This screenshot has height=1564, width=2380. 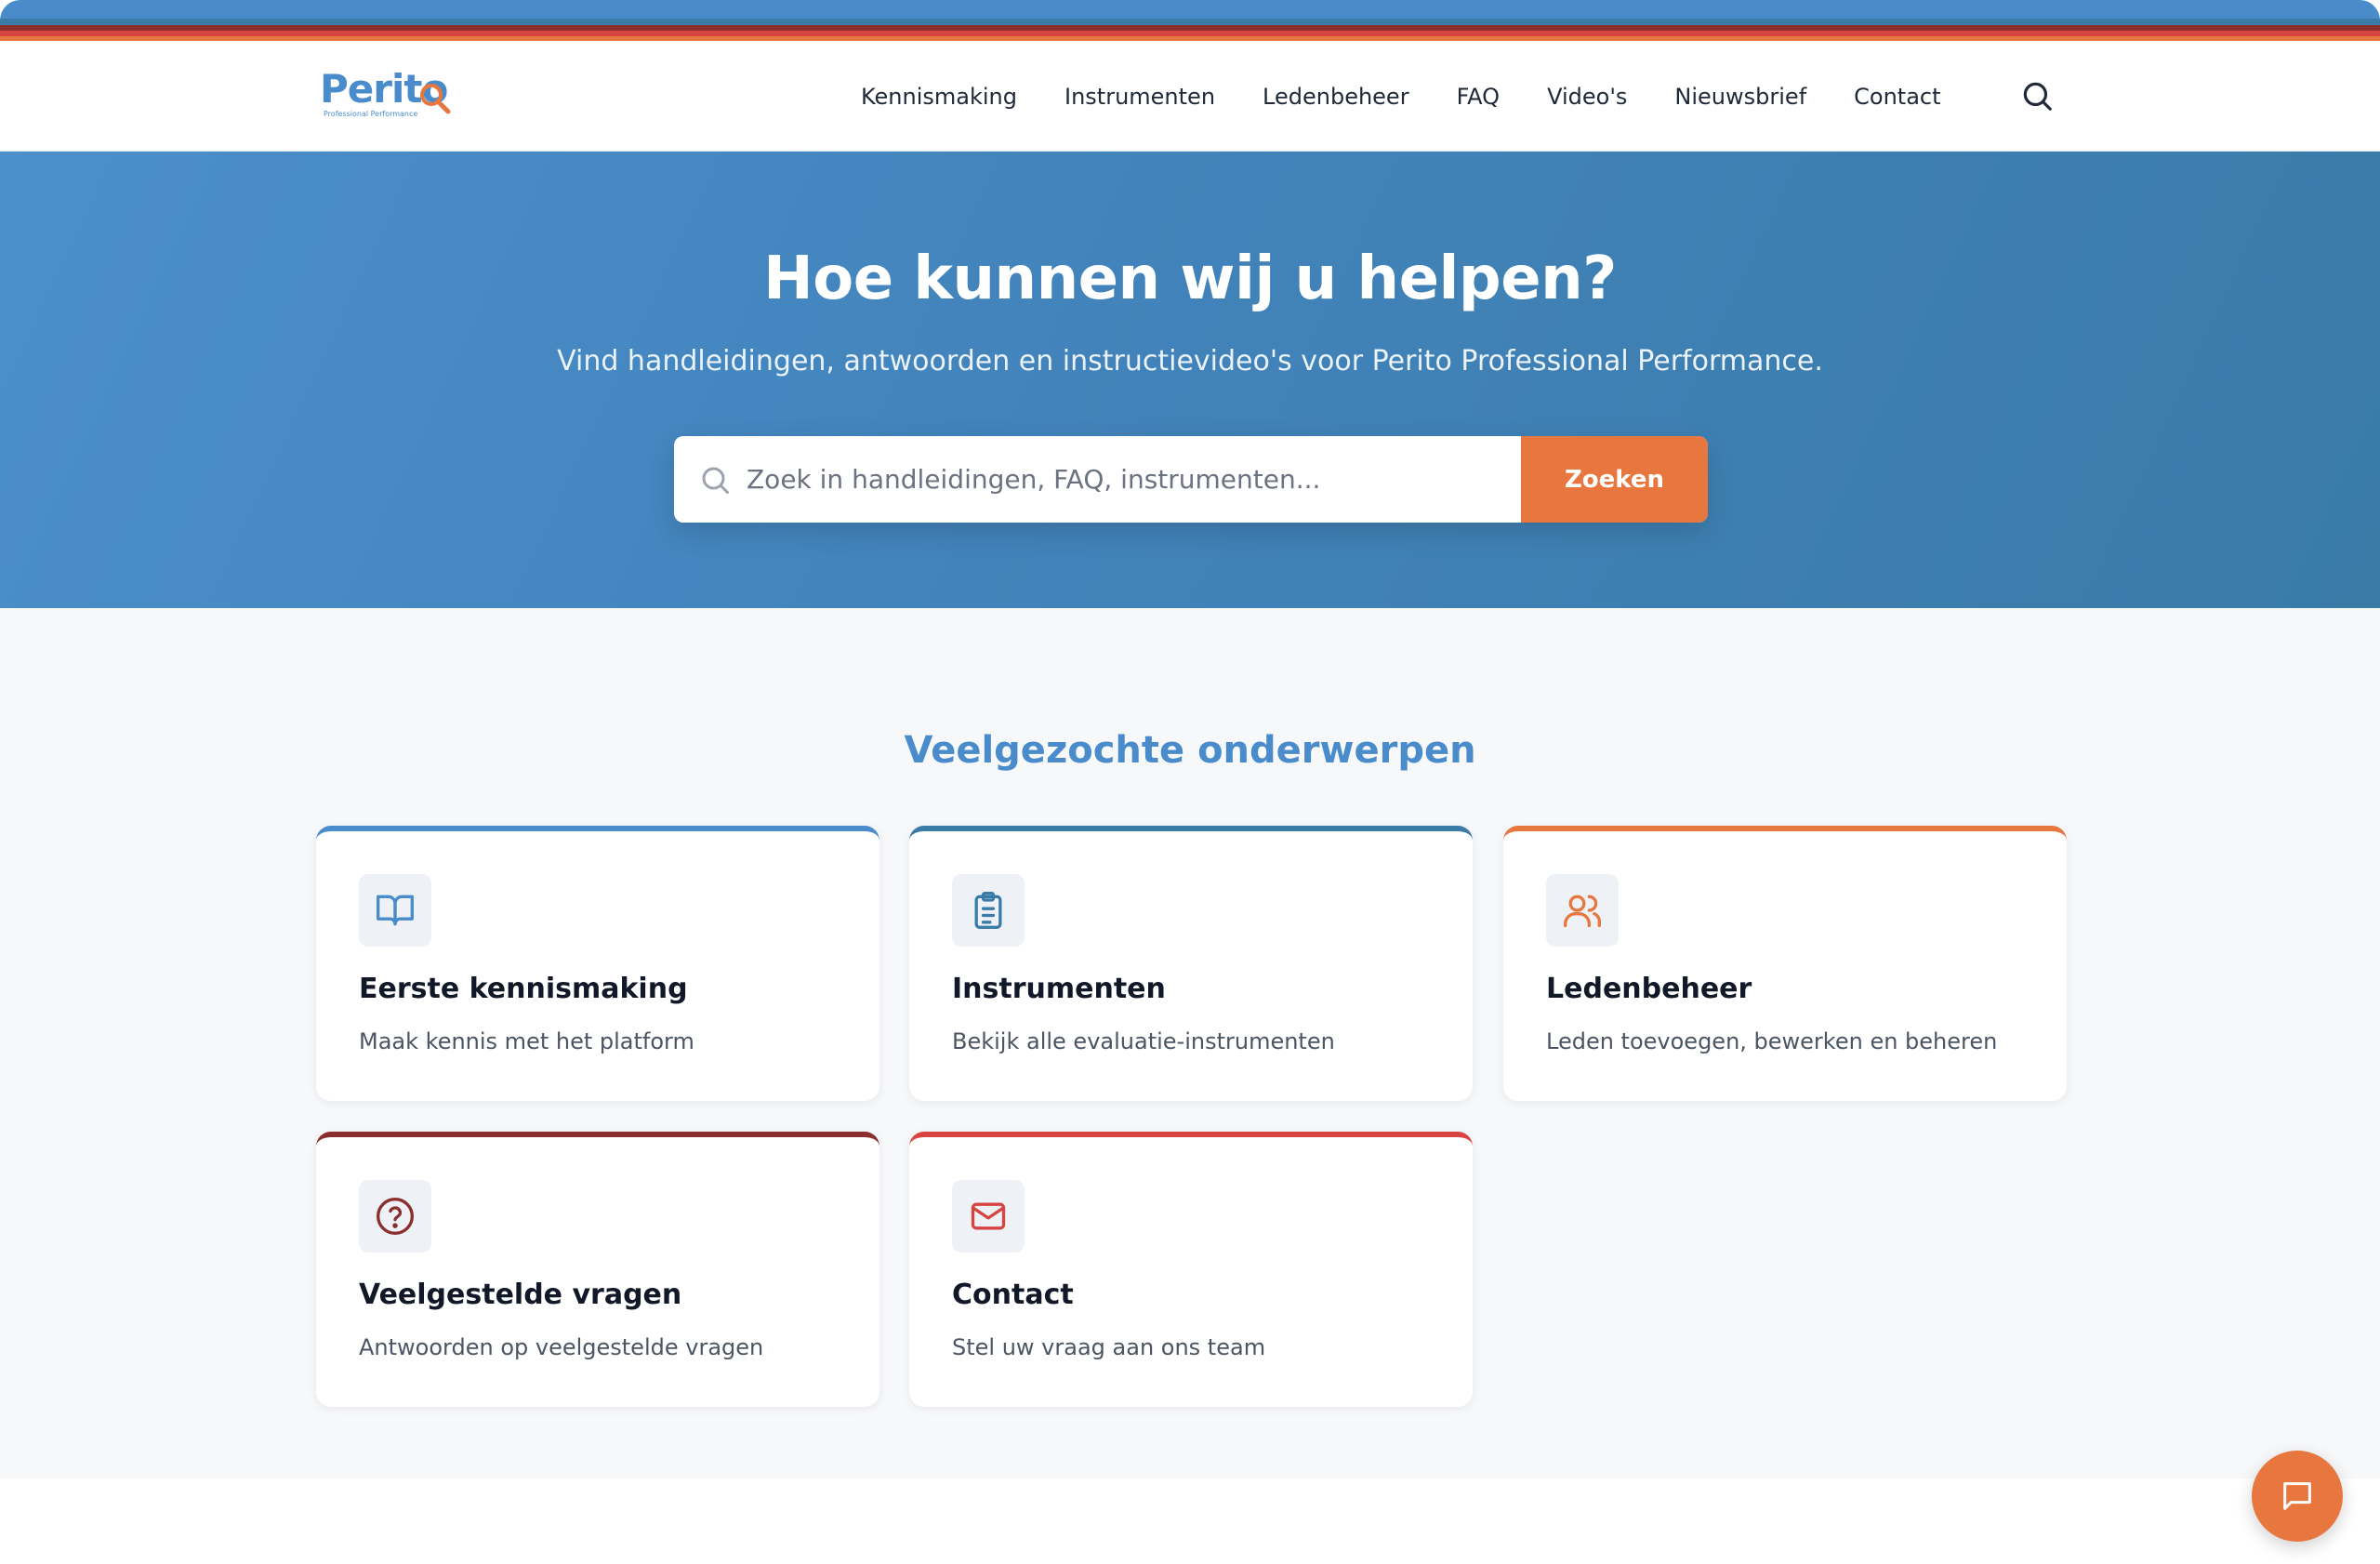 I want to click on card-title: Veelgestelde vragen, so click(x=520, y=1295).